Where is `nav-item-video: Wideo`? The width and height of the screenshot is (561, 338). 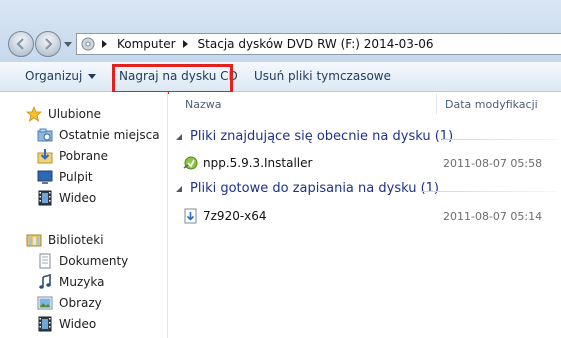
nav-item-video: Wideo is located at coordinates (66, 198).